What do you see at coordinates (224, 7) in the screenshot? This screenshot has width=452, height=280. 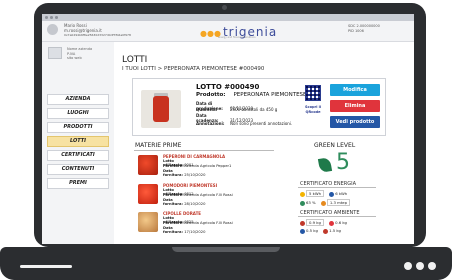 I see `camera` at bounding box center [224, 7].